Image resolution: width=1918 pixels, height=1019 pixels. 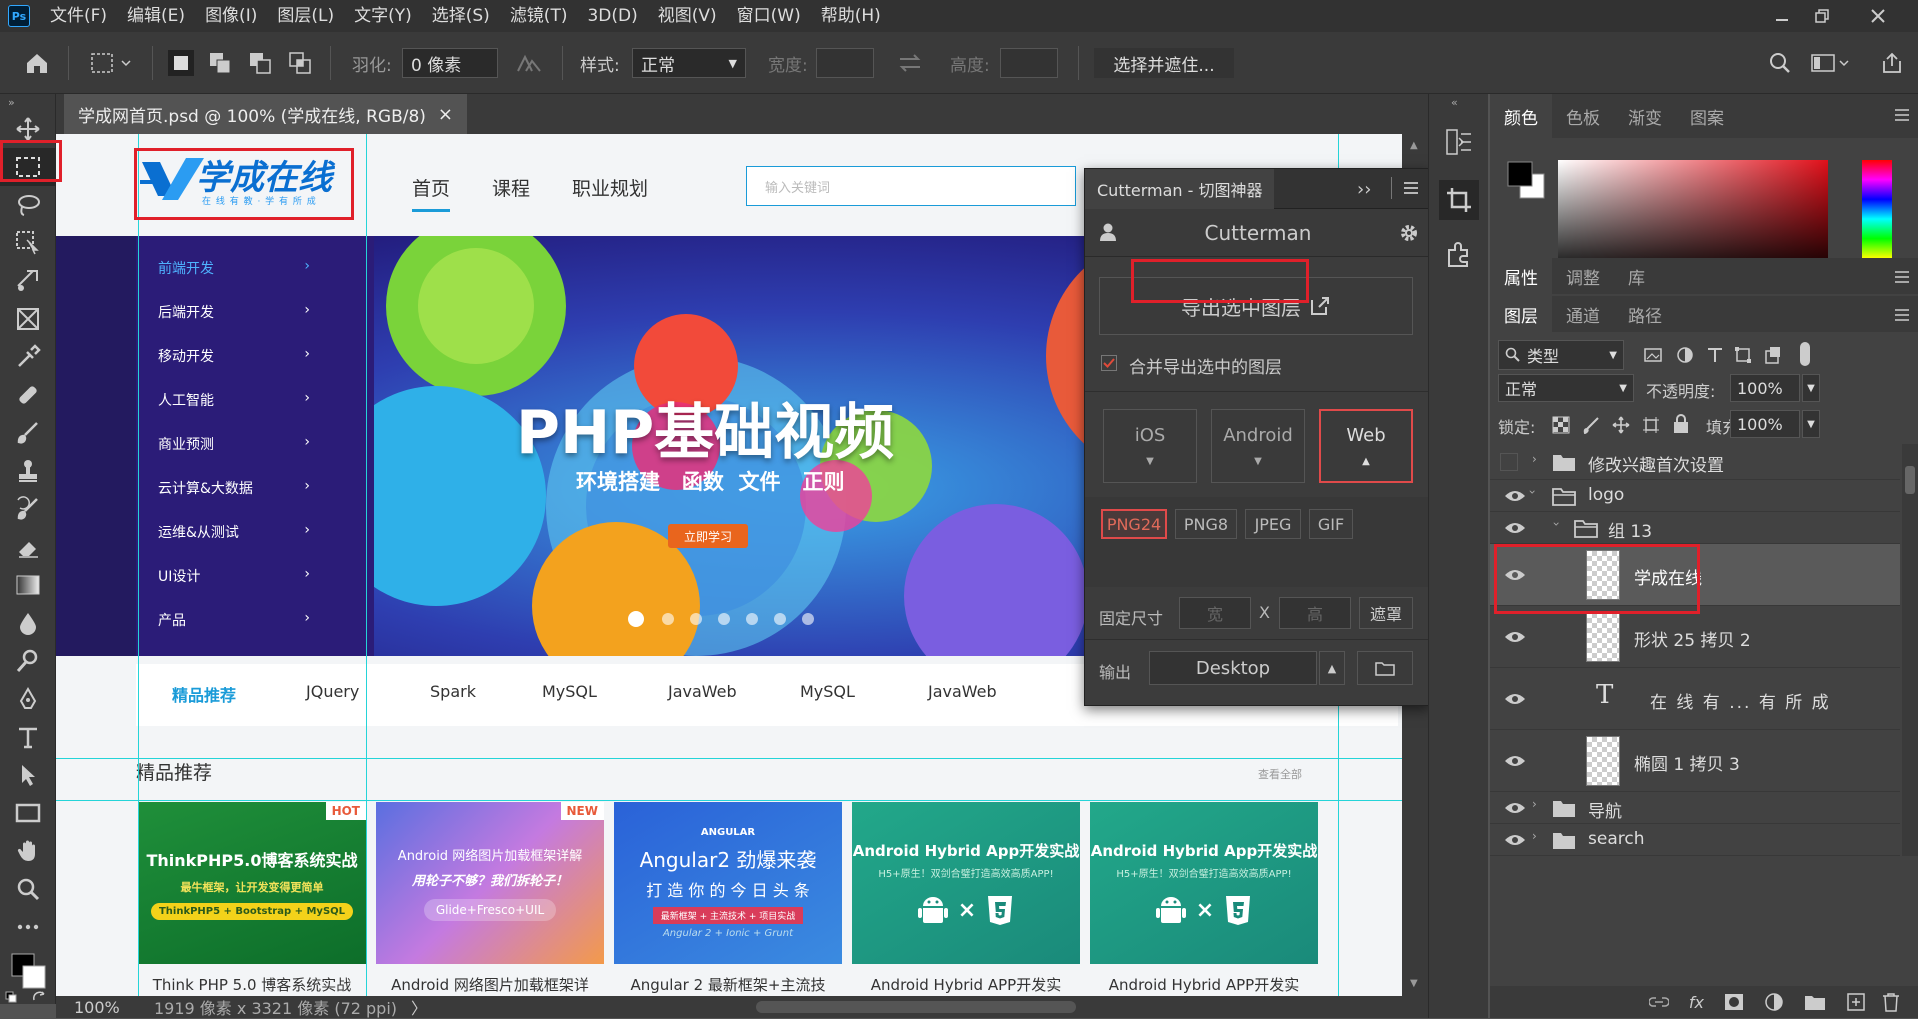 I want to click on selection-intersect-icon, so click(x=300, y=63).